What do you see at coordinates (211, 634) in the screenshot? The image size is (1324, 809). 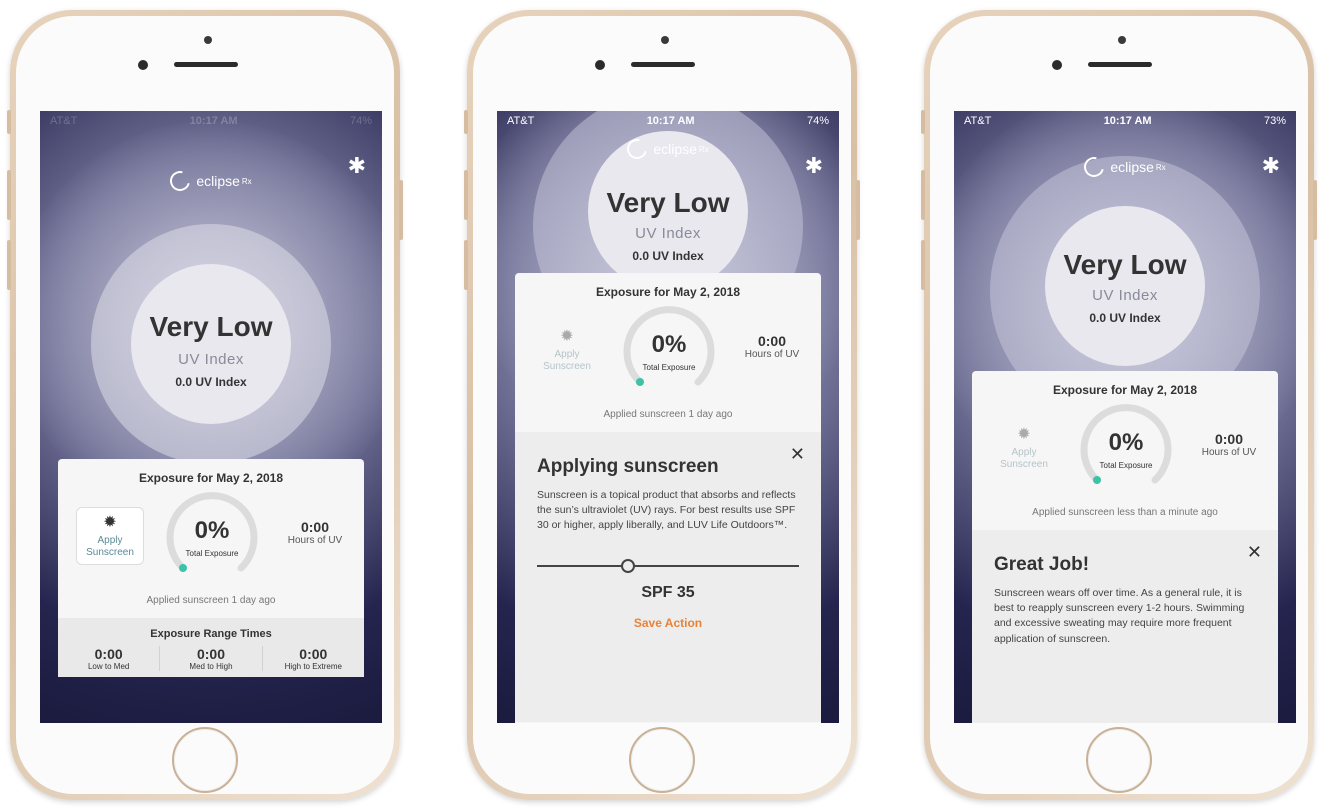 I see `range-title: Exposure Range Times` at bounding box center [211, 634].